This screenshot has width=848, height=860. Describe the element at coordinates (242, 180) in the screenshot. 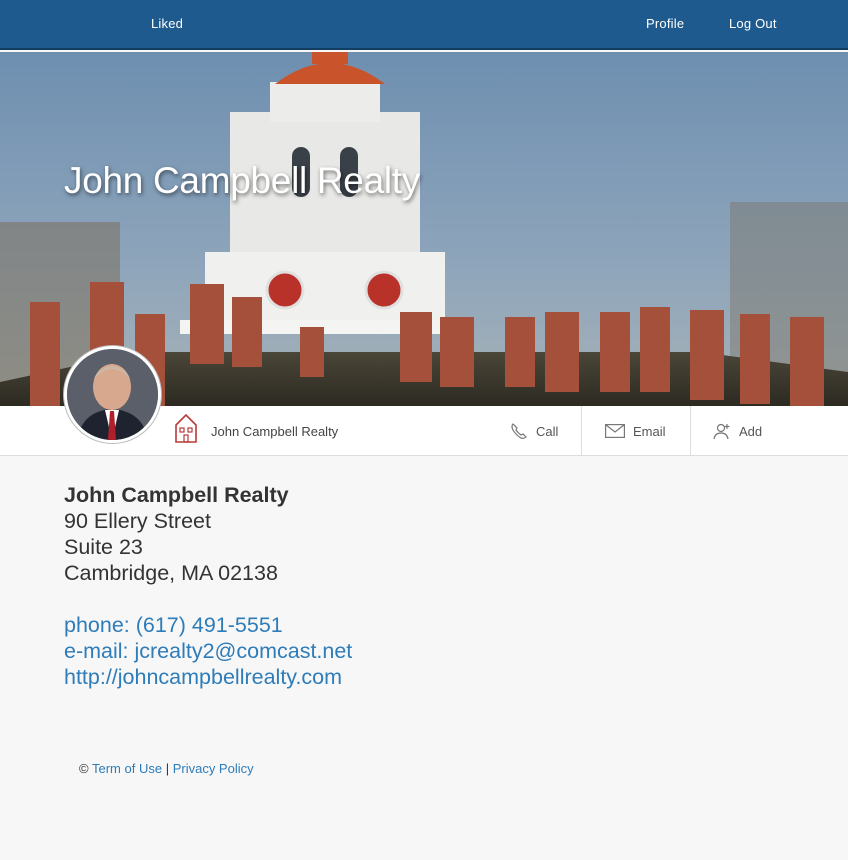

I see `hero-title: John Campbell Realty` at that location.